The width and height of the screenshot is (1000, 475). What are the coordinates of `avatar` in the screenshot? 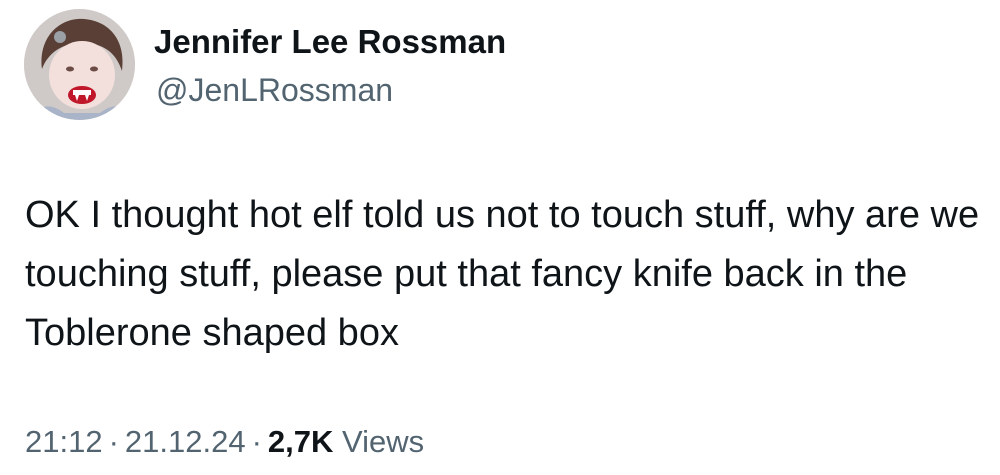 It's located at (79, 64).